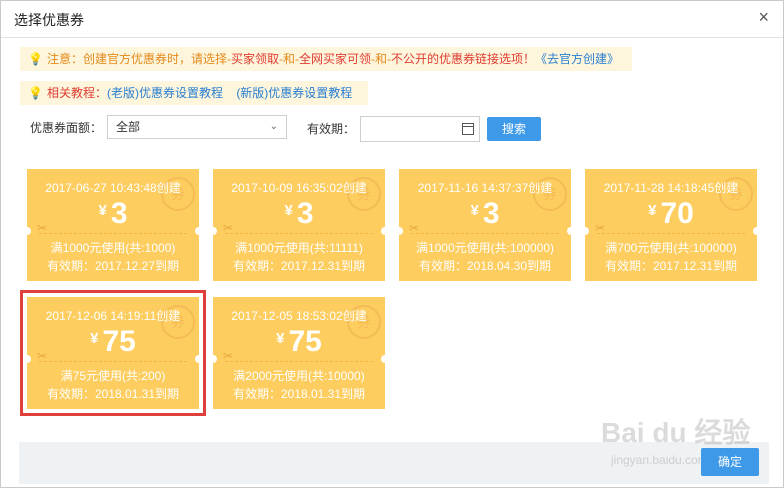  What do you see at coordinates (671, 213) in the screenshot?
I see `coupon-amount: ¥70` at bounding box center [671, 213].